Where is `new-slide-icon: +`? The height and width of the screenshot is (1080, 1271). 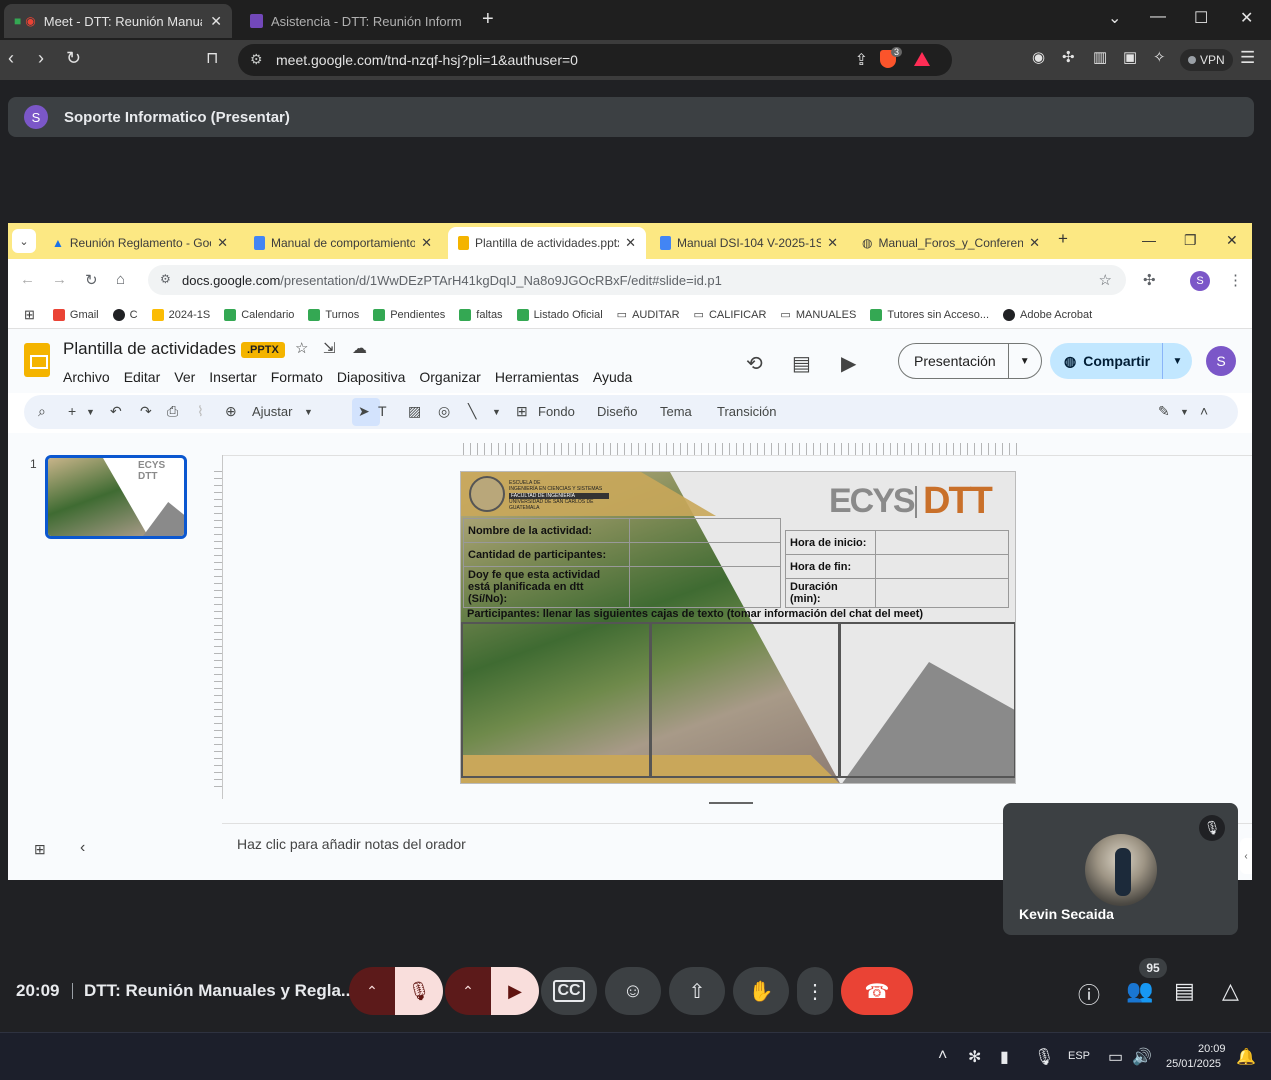 new-slide-icon: + is located at coordinates (72, 411).